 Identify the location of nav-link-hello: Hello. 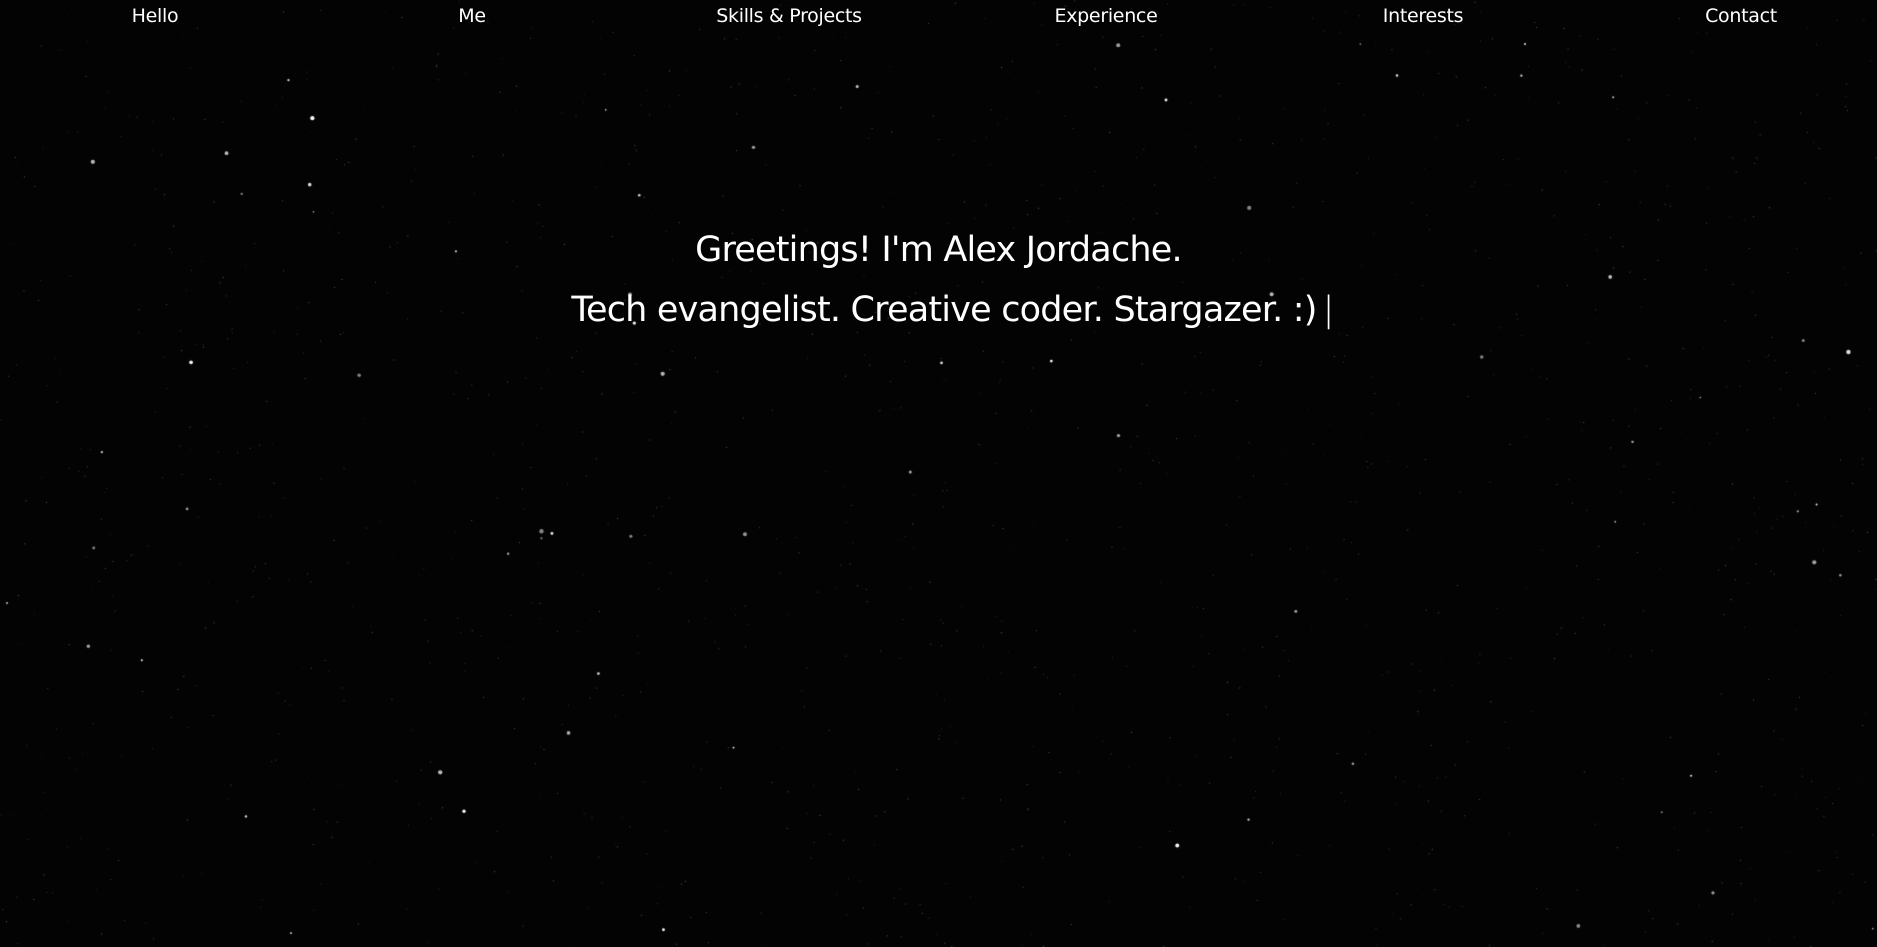
(155, 16).